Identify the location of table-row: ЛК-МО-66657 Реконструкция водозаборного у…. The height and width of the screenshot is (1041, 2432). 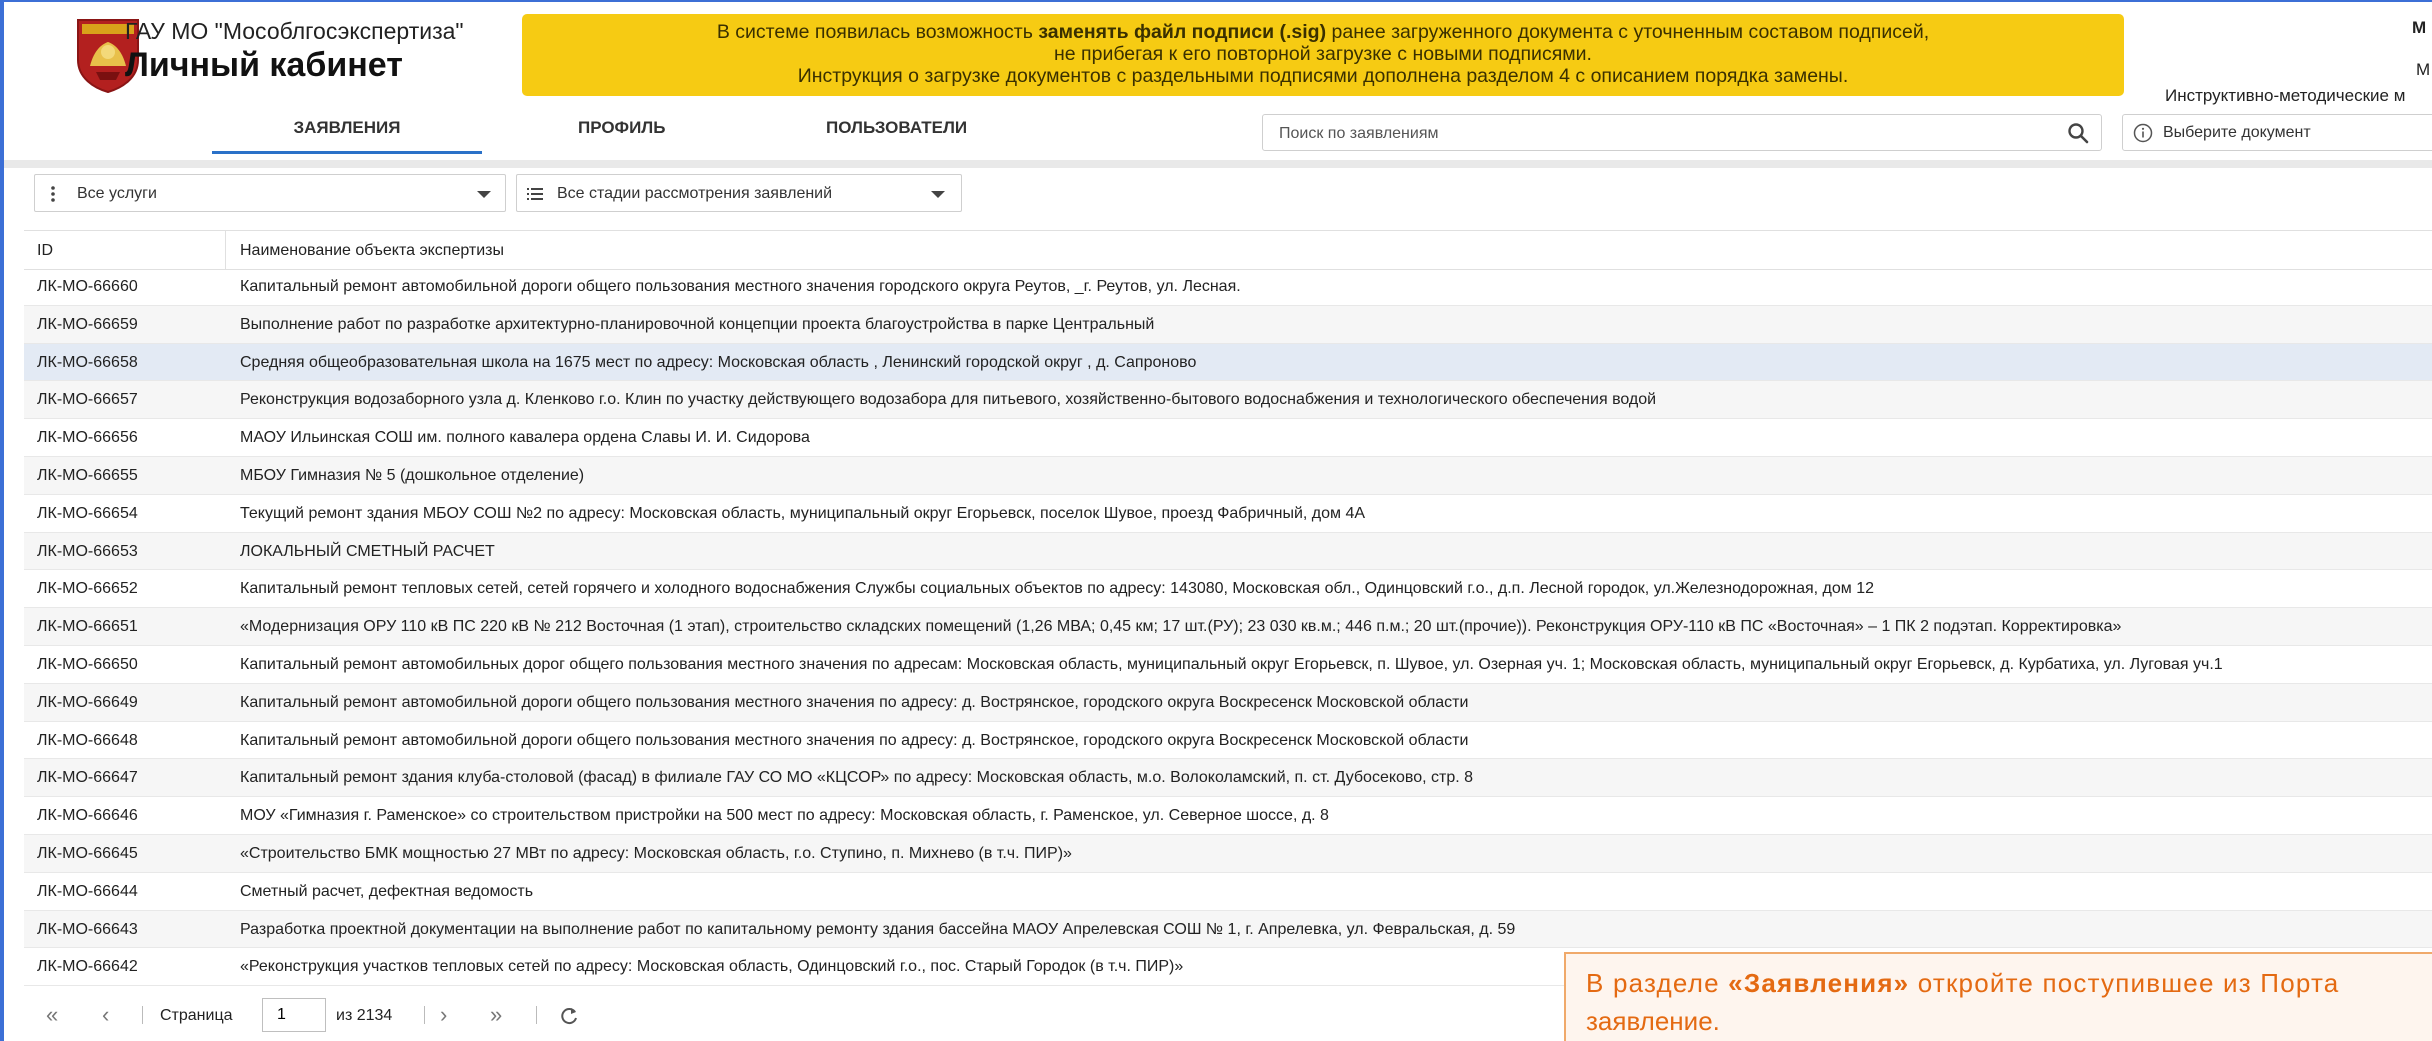
(1228, 400).